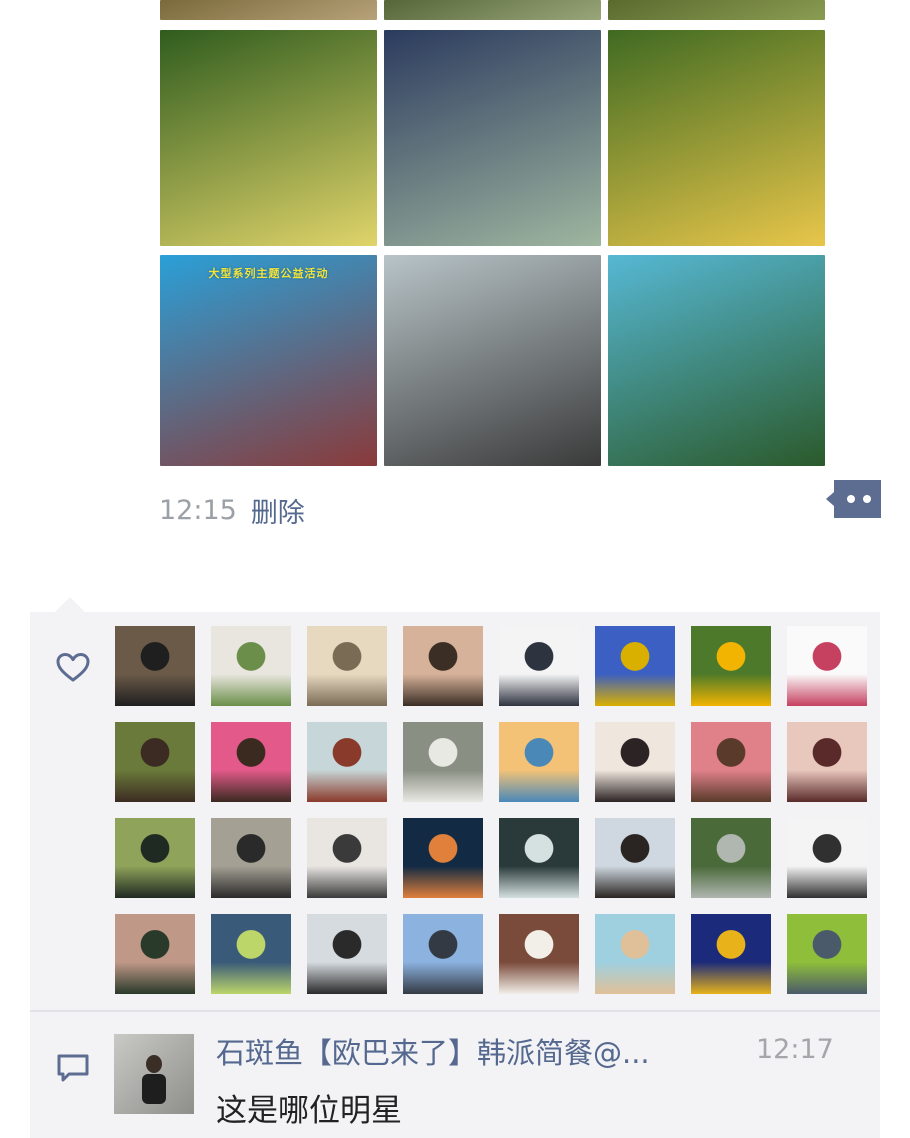 The image size is (910, 1138). Describe the element at coordinates (70, 605) in the screenshot. I see `panel-caret` at that location.